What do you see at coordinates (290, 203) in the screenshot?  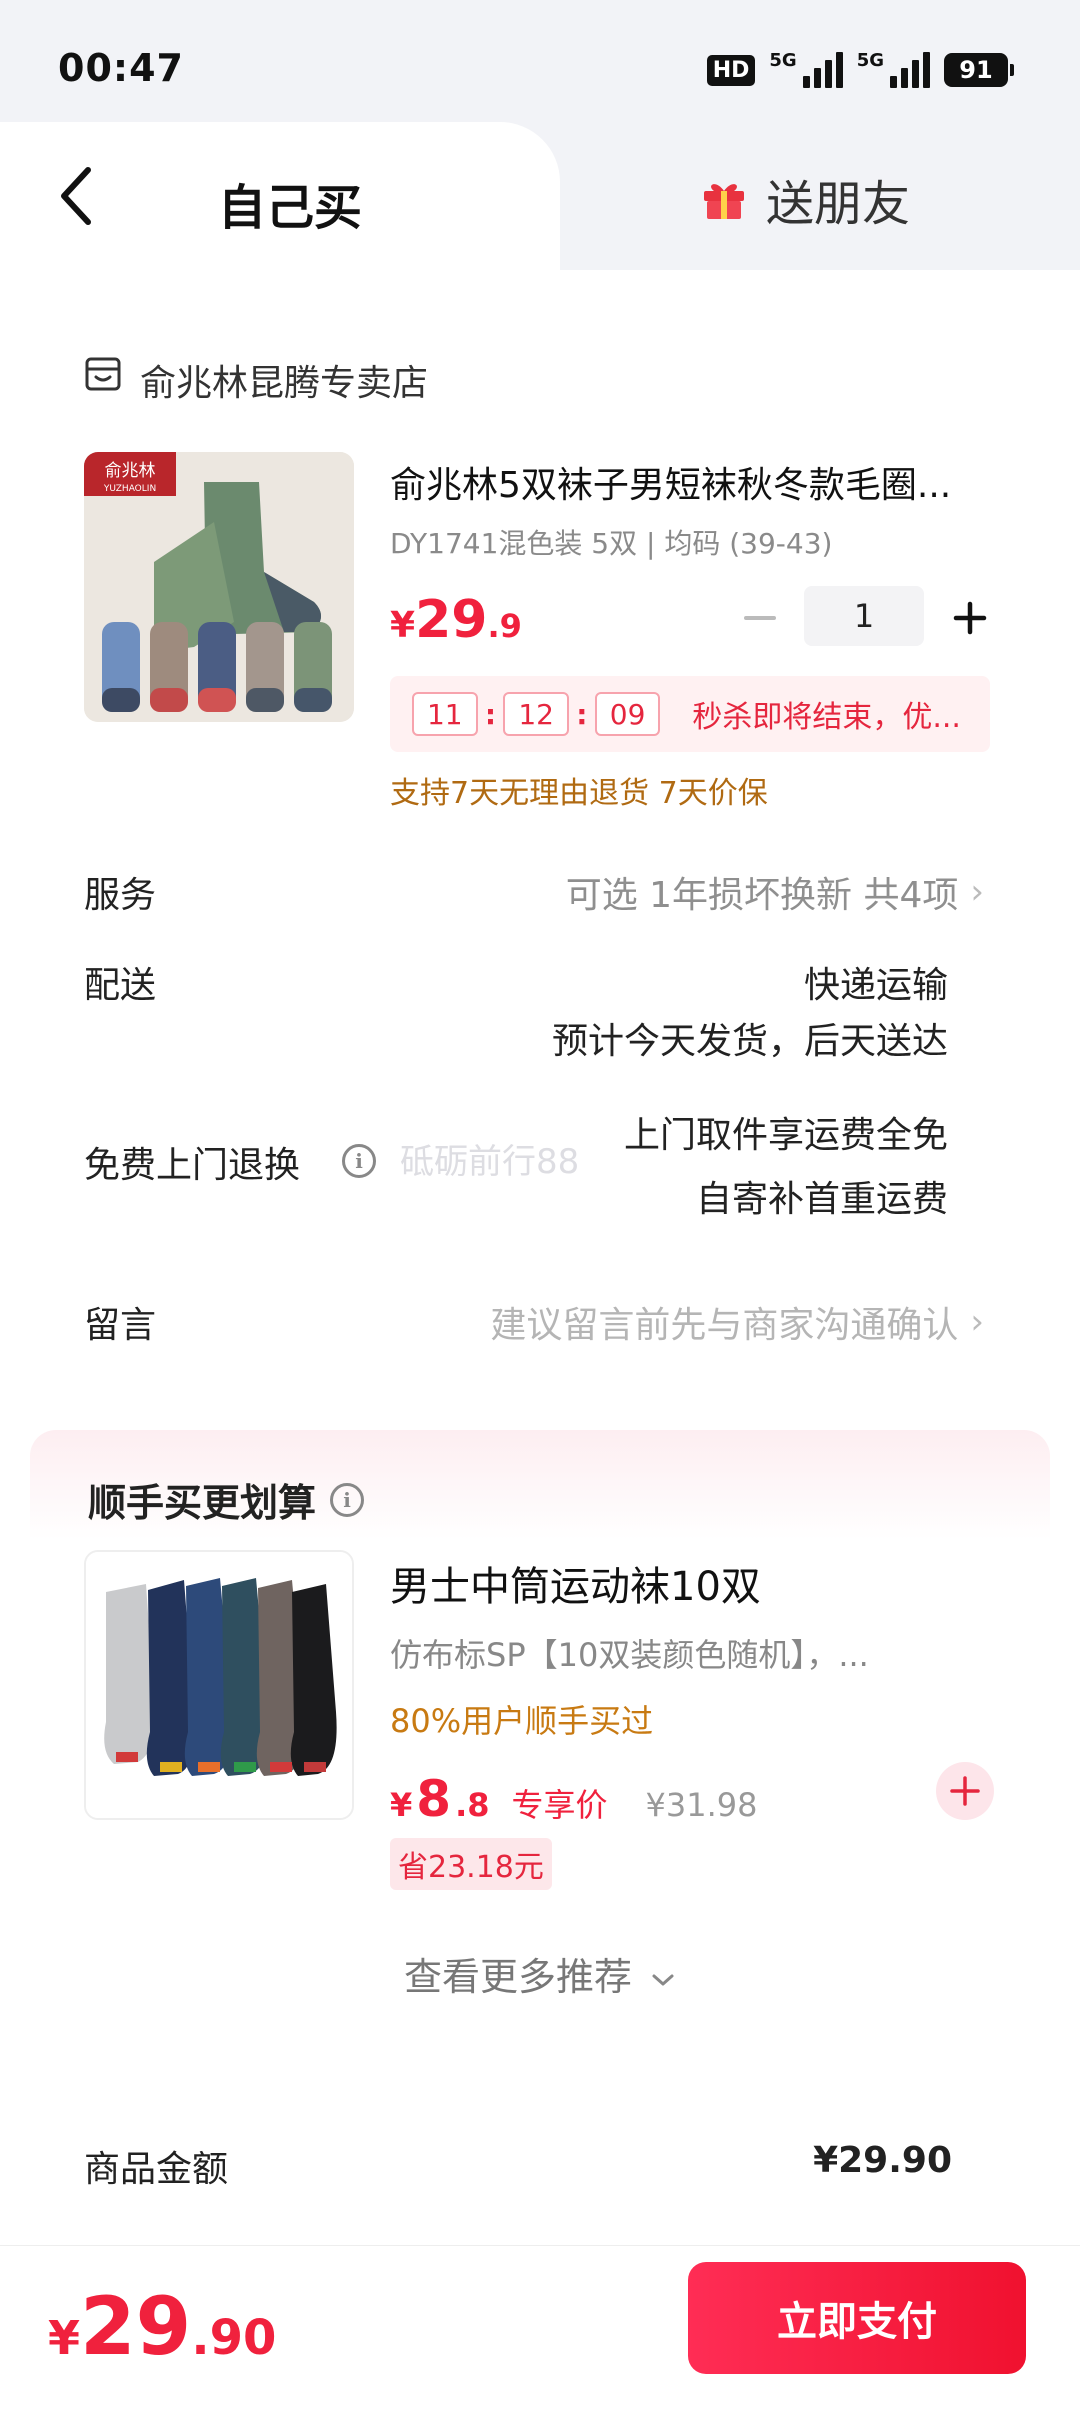 I see `tab-self: 自己买` at bounding box center [290, 203].